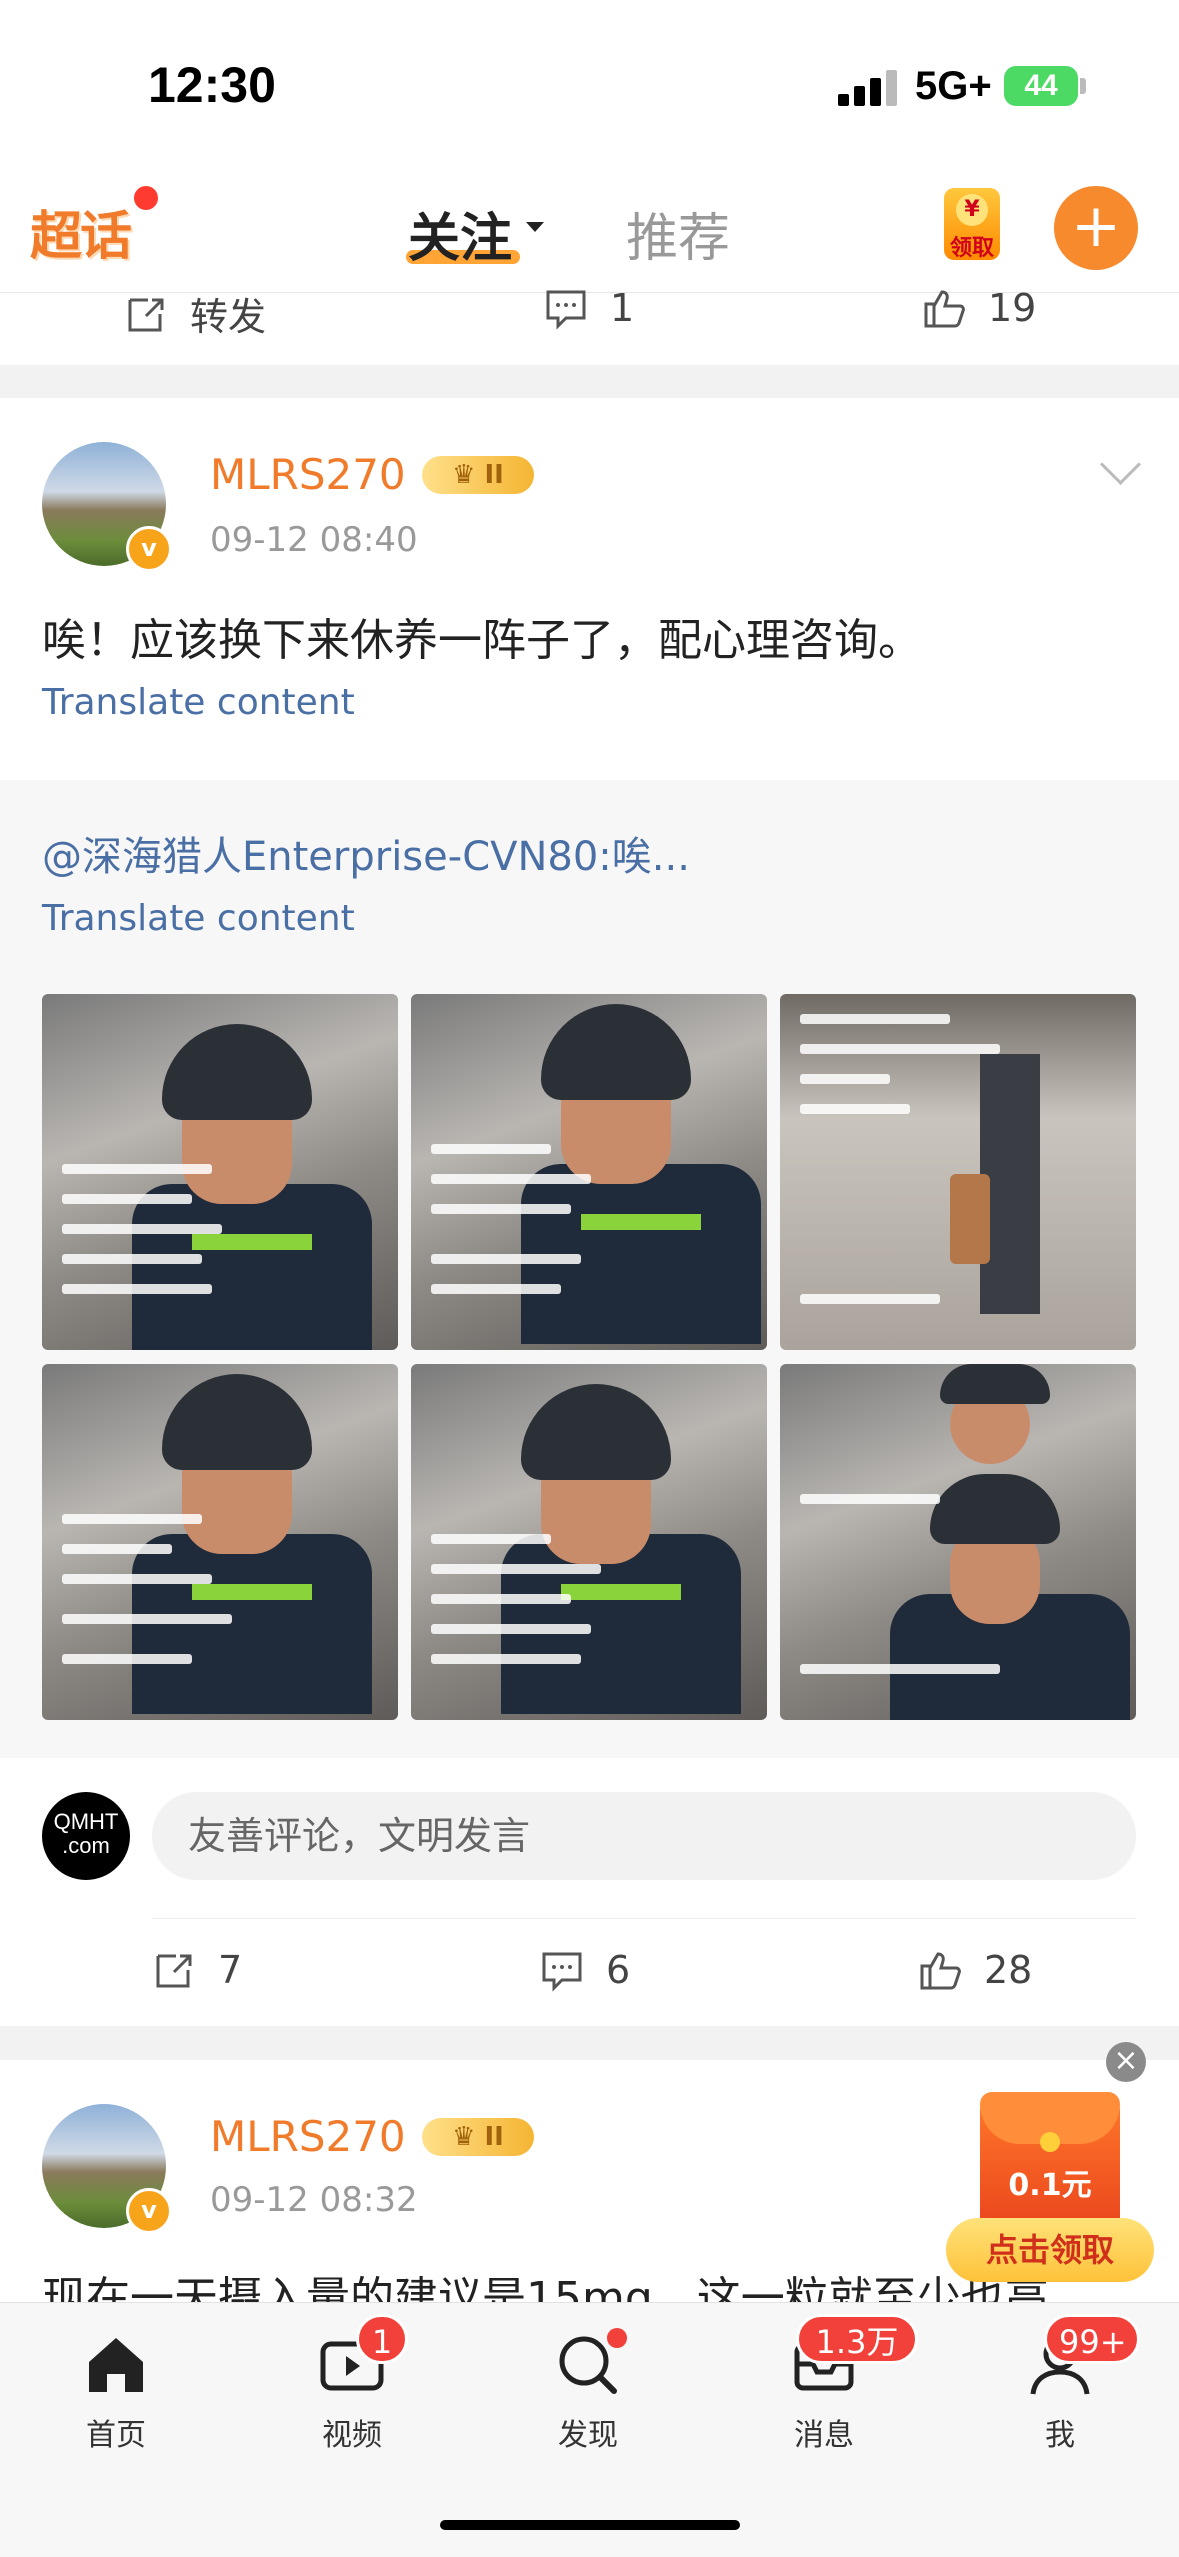  I want to click on post-text: 唉！应该换下来休养一阵子了，配心理咨询。, so click(482, 640).